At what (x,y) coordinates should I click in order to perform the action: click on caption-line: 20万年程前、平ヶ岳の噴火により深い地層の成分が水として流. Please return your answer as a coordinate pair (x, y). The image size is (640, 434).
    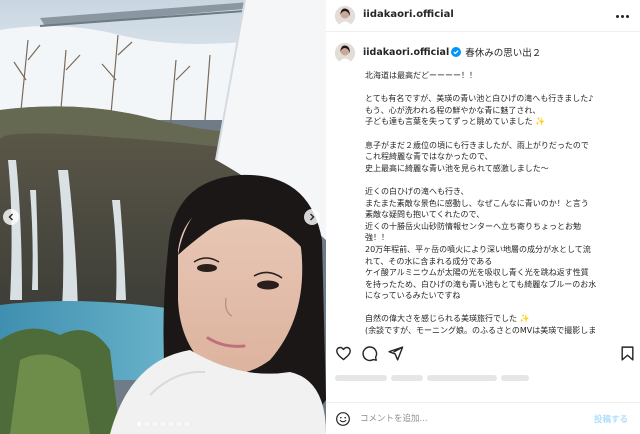
    Looking at the image, I should click on (499, 250).